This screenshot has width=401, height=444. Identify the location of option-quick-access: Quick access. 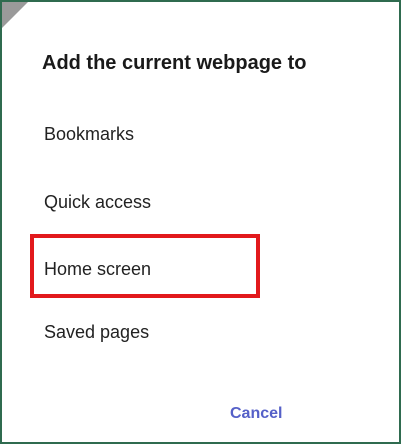
(97, 202).